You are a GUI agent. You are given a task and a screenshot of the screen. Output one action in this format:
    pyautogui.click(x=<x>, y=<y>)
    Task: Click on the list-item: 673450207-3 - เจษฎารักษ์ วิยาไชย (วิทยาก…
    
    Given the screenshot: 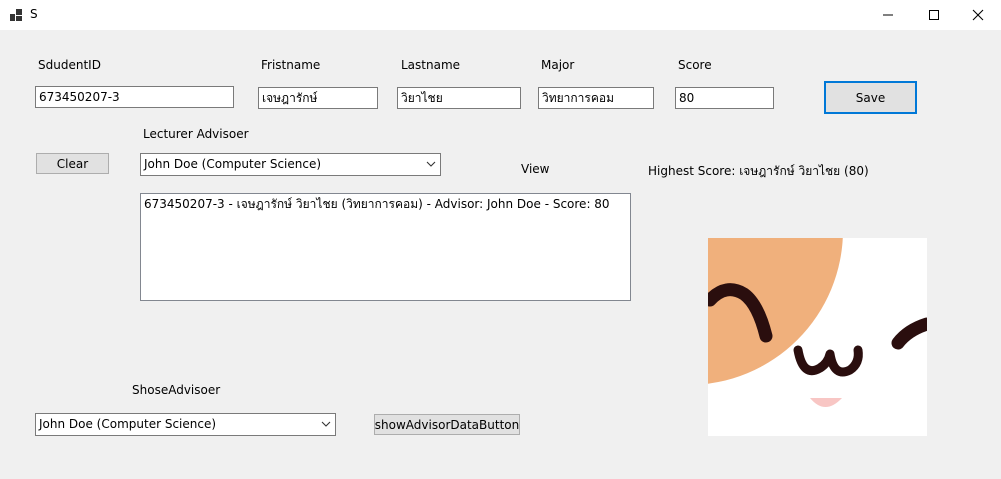 What is the action you would take?
    pyautogui.click(x=385, y=204)
    